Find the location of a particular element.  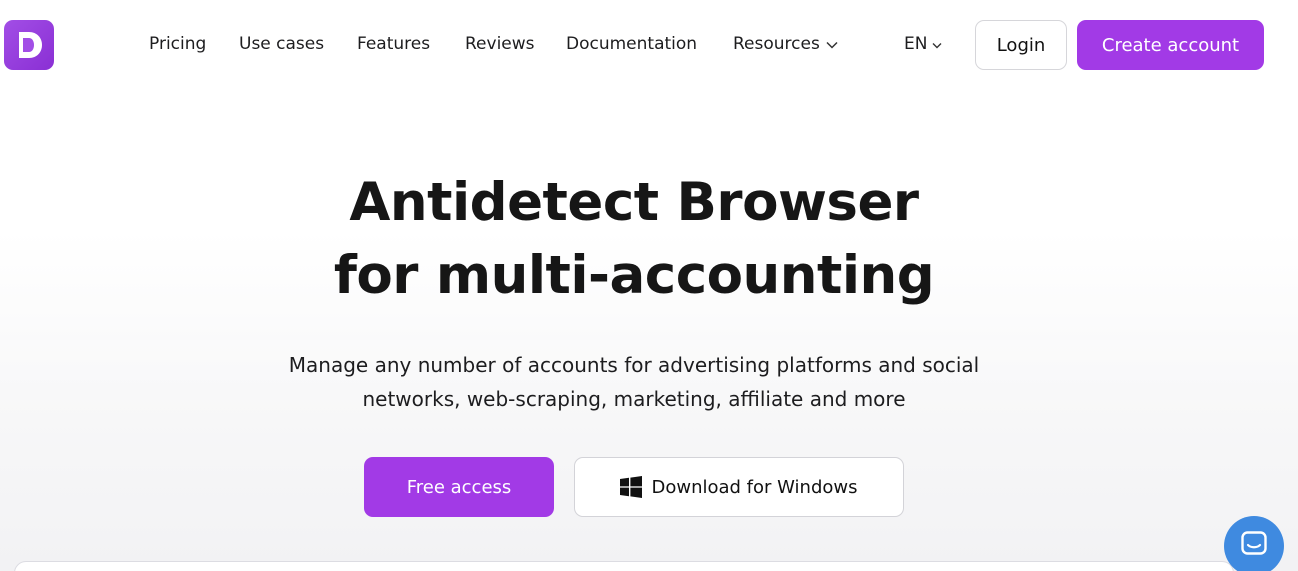

nav-resources-label: Resources is located at coordinates (776, 44).